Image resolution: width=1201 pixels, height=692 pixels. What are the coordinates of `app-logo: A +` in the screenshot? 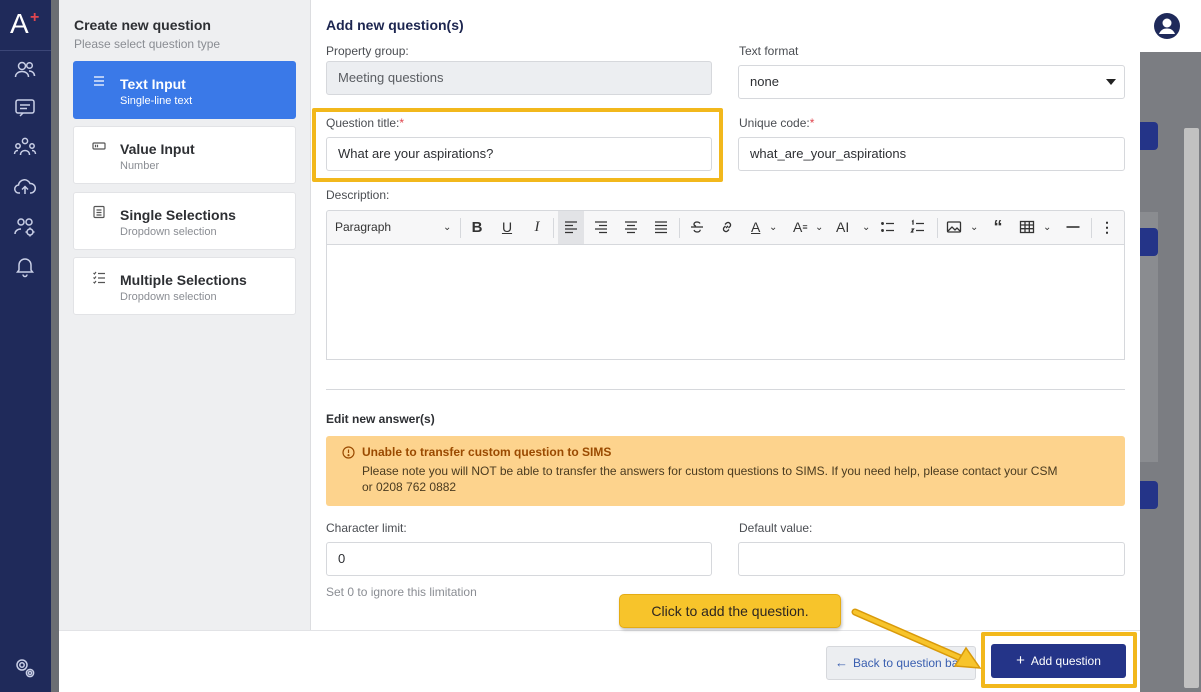 It's located at (26, 24).